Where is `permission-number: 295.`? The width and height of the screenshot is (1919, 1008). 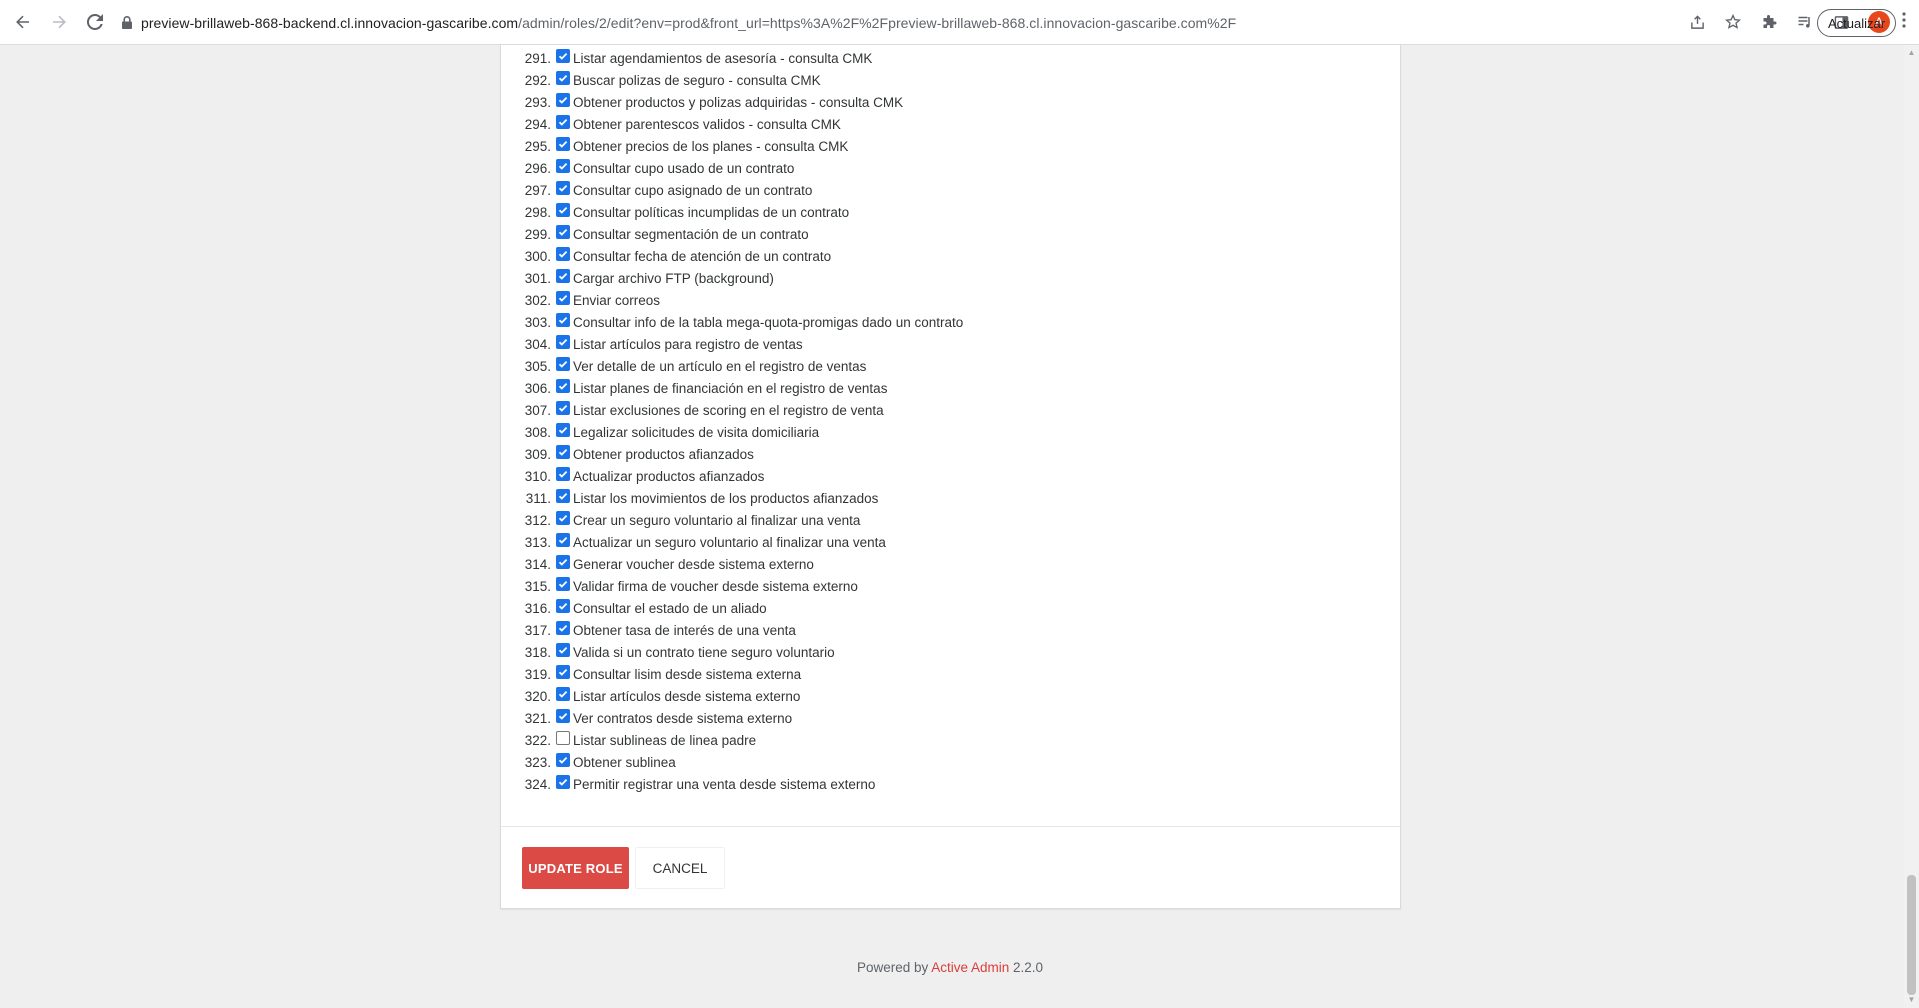
permission-number: 295. is located at coordinates (537, 146).